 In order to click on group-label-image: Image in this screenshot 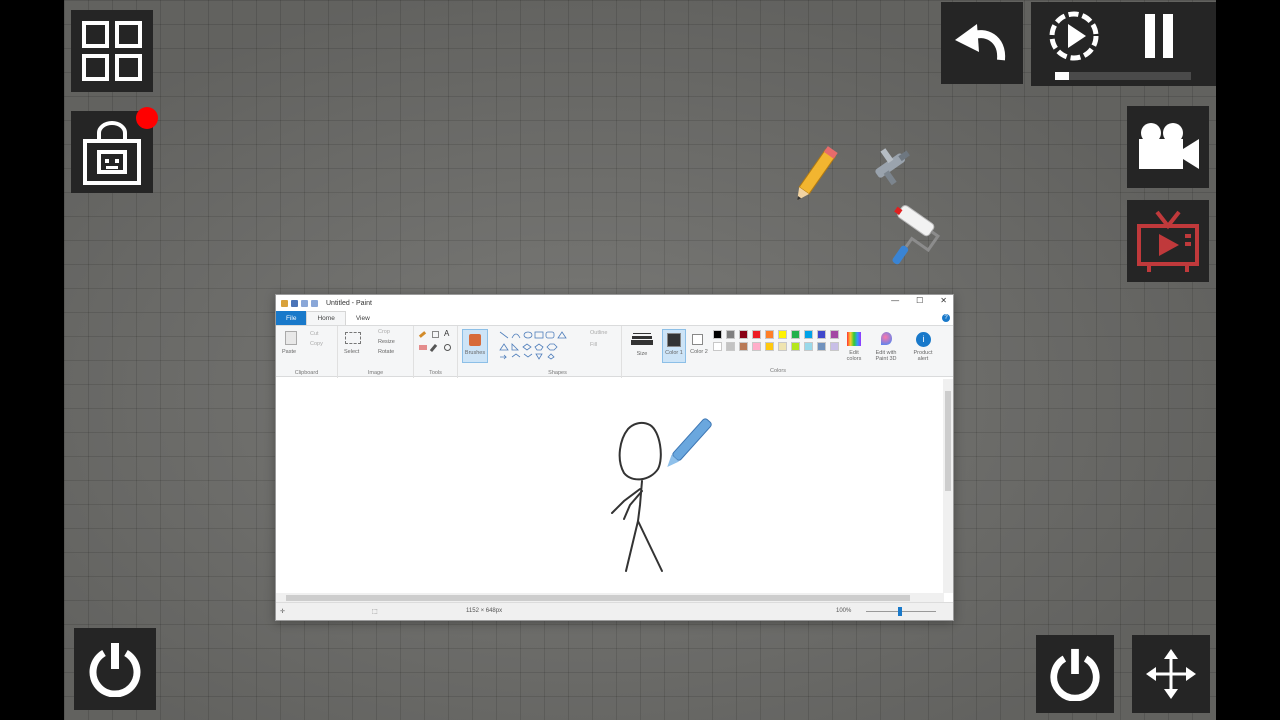, I will do `click(375, 373)`.